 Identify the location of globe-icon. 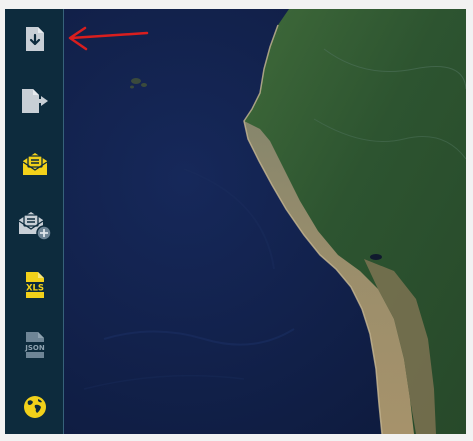
(35, 407).